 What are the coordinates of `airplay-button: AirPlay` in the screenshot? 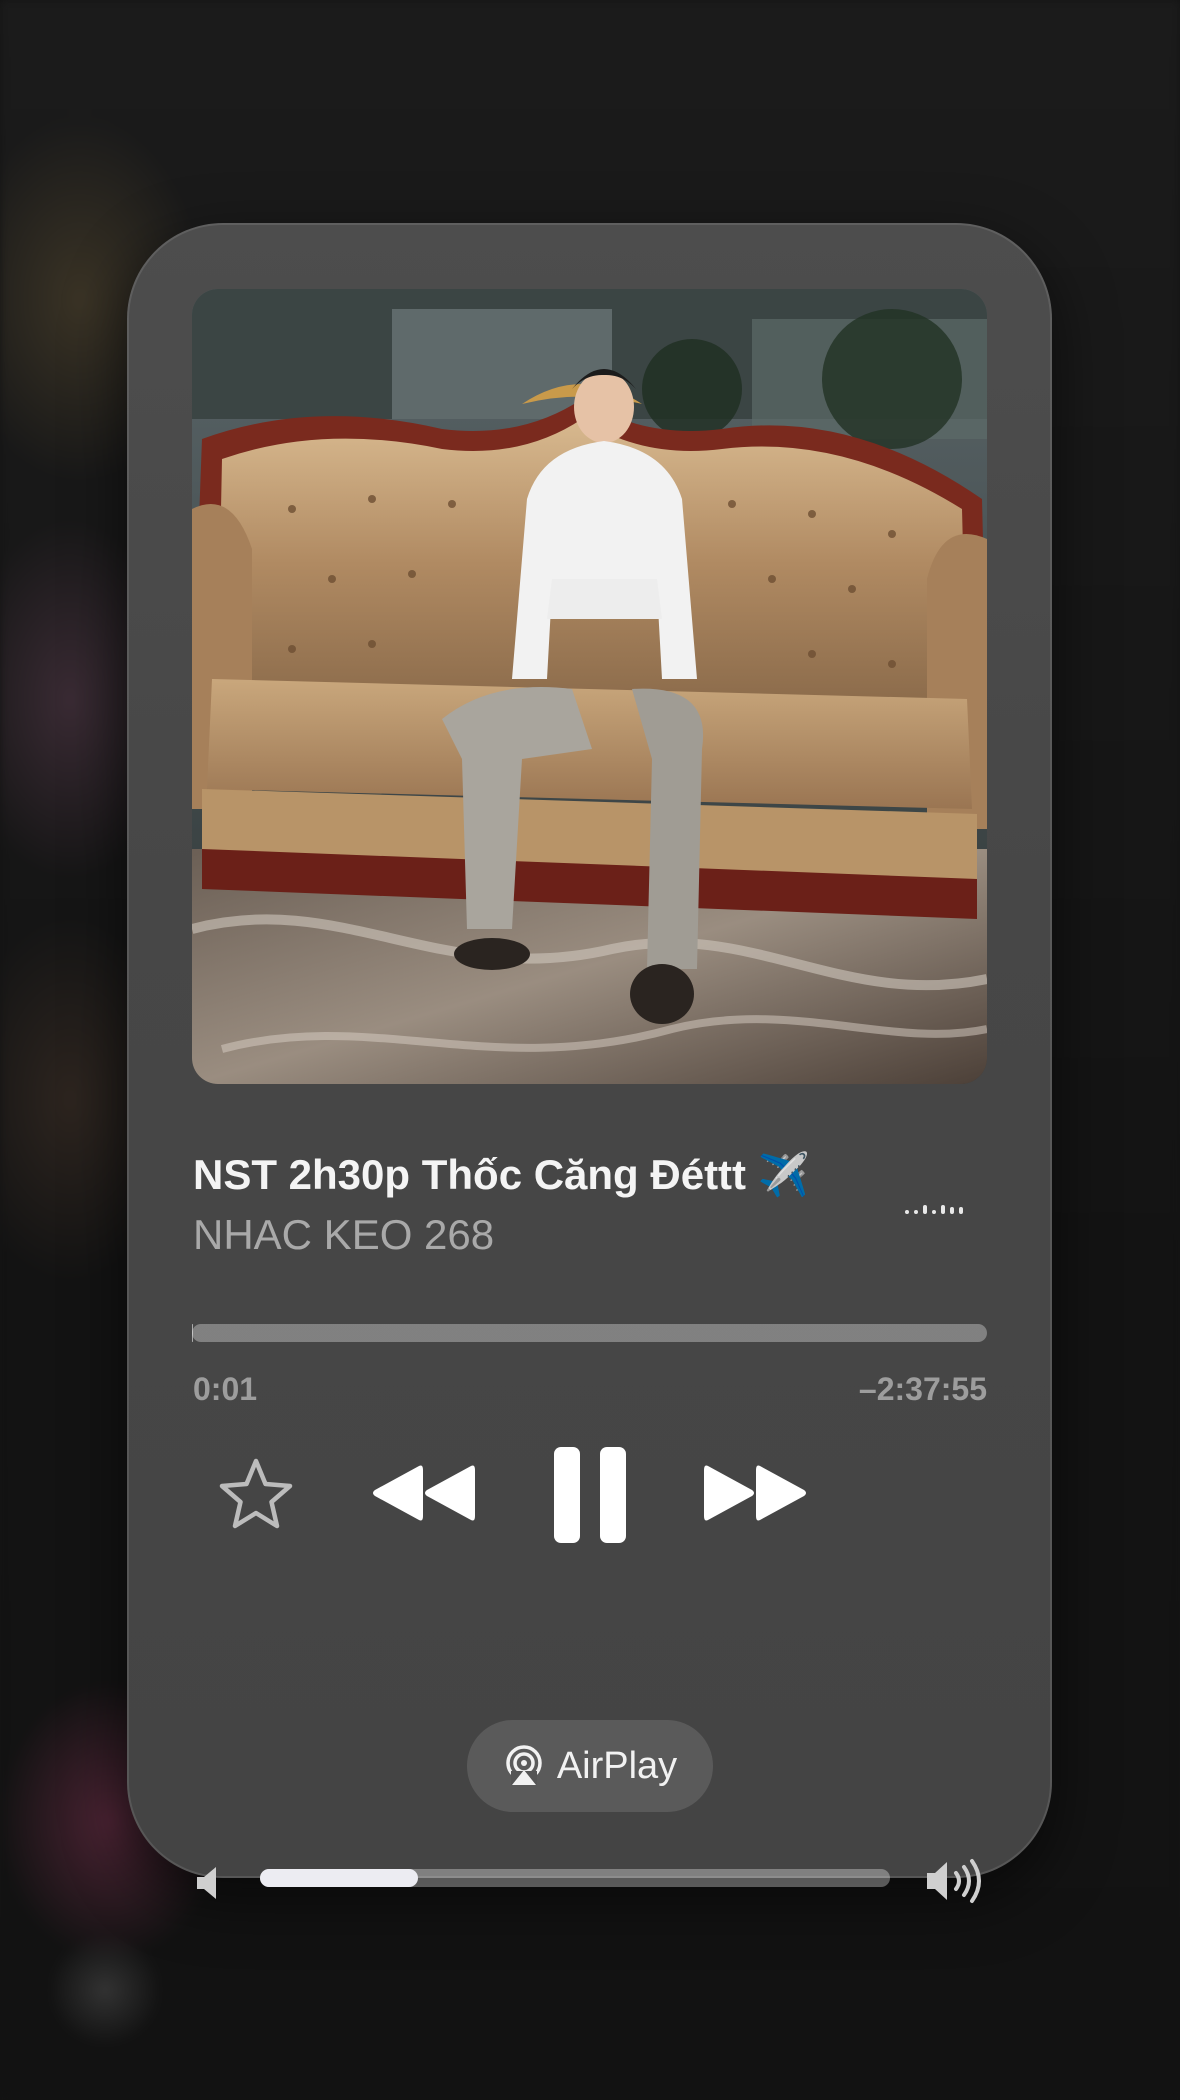 It's located at (590, 1766).